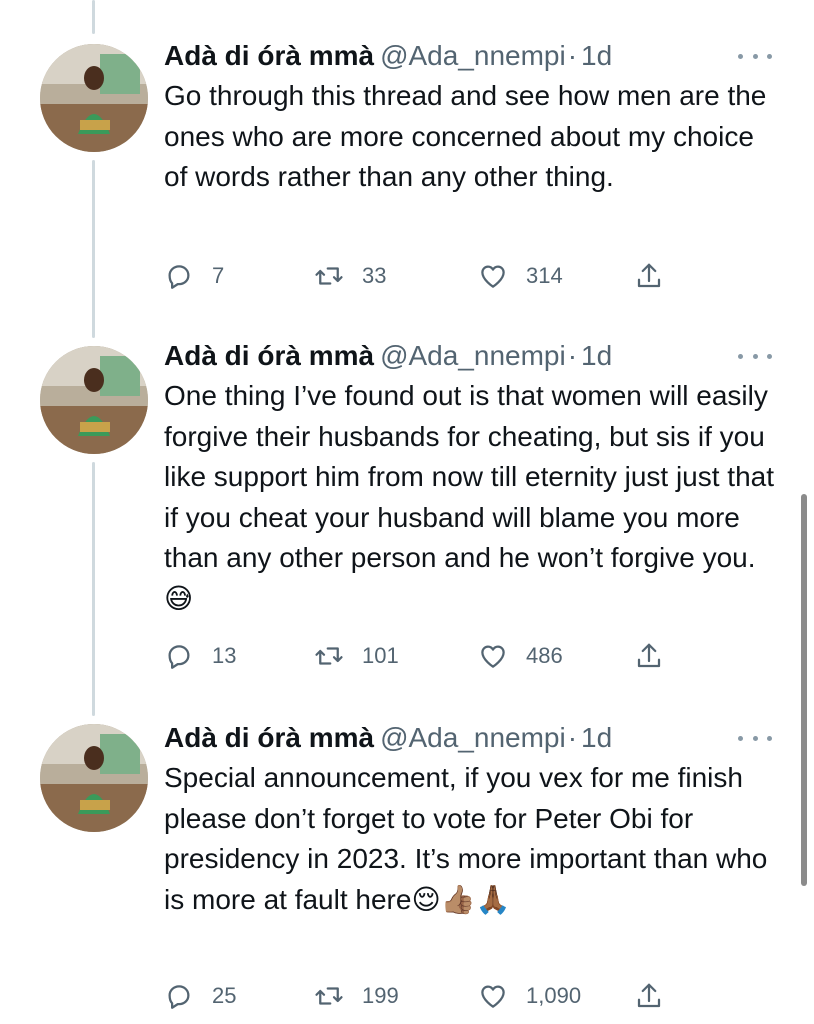 Image resolution: width=814 pixels, height=1024 pixels. Describe the element at coordinates (544, 655) in the screenshot. I see `like-count: 486` at that location.